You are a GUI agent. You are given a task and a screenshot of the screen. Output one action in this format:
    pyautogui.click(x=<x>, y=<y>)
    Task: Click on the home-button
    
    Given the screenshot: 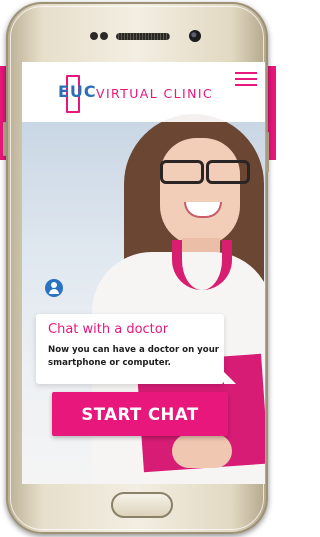 What is the action you would take?
    pyautogui.click(x=142, y=505)
    